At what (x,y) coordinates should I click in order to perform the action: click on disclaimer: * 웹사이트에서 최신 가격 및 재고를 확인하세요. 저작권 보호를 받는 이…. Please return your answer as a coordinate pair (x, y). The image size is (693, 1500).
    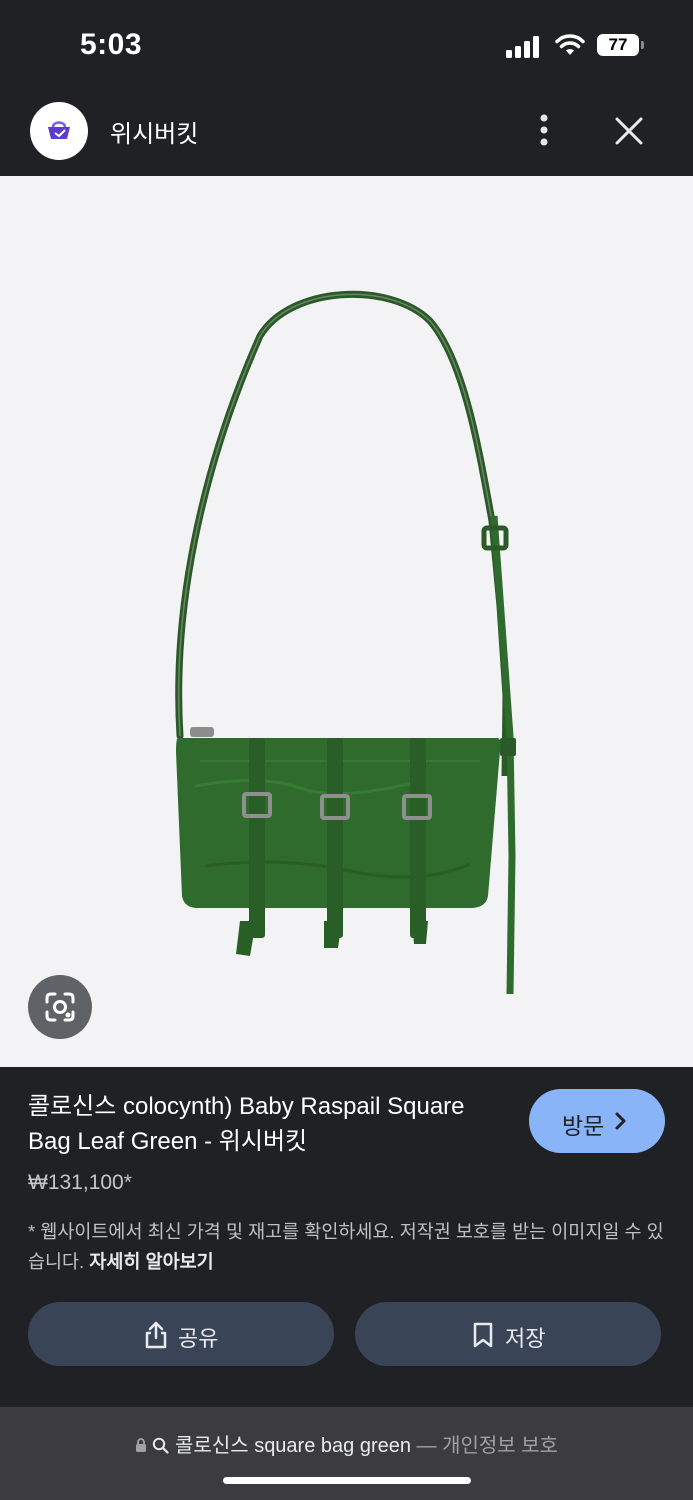
    Looking at the image, I should click on (348, 1247).